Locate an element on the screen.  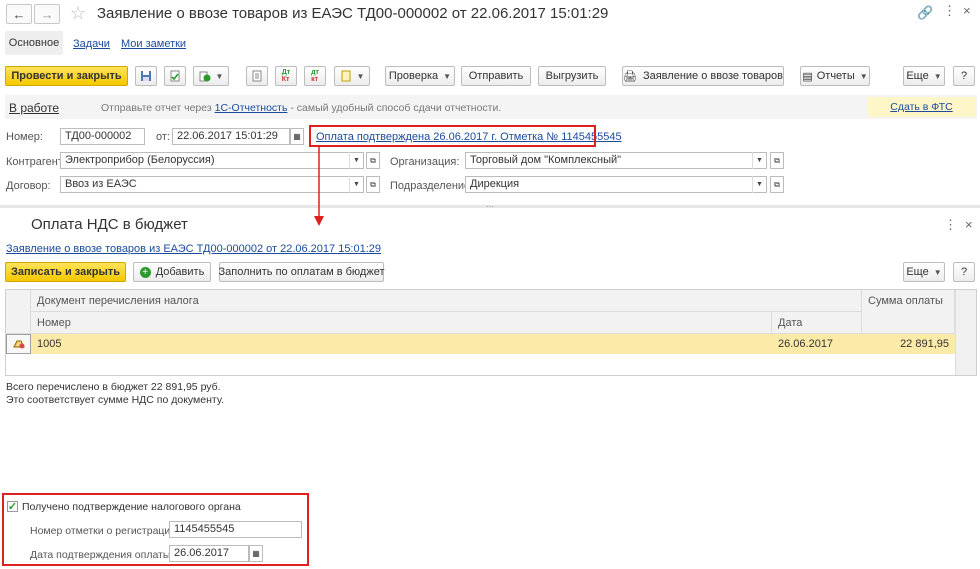
number-field: ТД00-000002 is located at coordinates (102, 136).